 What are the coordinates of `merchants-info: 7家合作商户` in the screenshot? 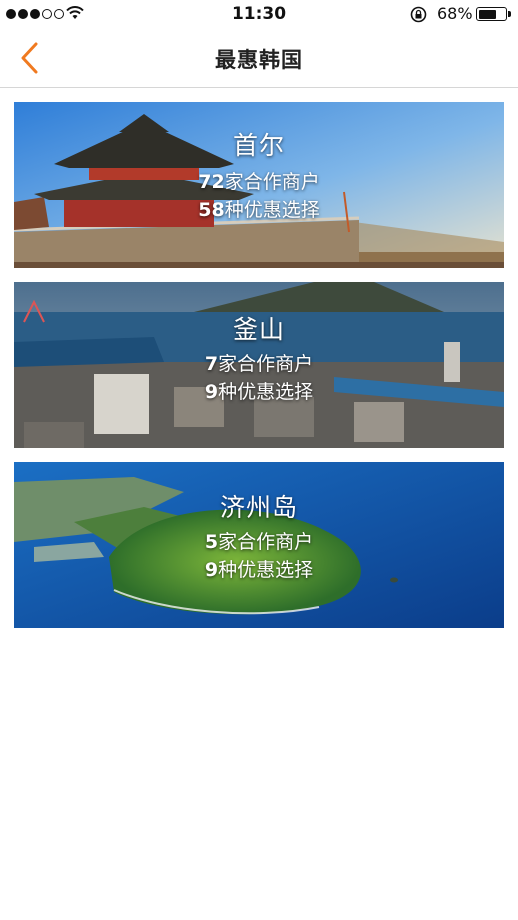 It's located at (259, 364).